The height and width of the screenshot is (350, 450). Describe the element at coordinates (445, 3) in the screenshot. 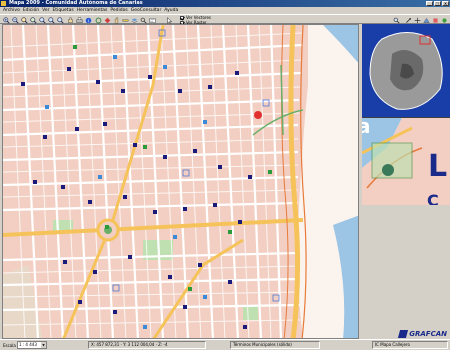

I see `close-button: ×` at that location.